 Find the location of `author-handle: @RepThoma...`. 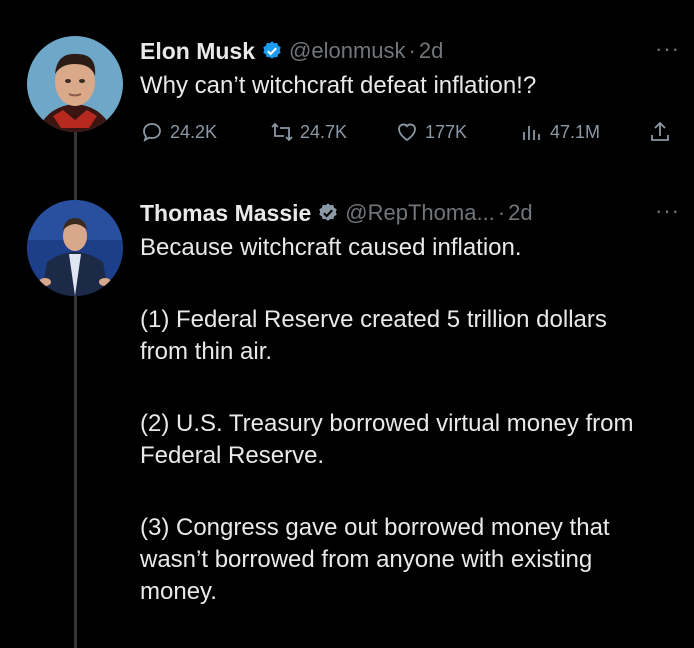

author-handle: @RepThoma... is located at coordinates (420, 213).